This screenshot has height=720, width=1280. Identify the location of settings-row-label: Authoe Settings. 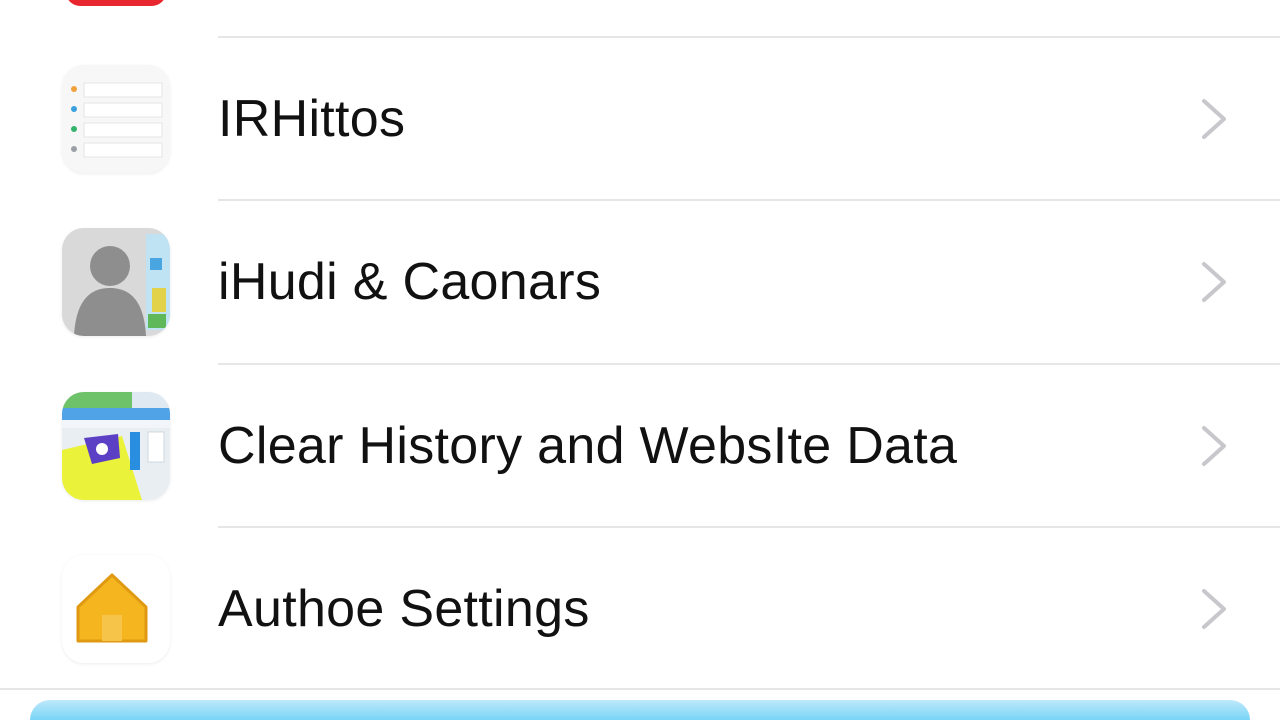
(404, 609).